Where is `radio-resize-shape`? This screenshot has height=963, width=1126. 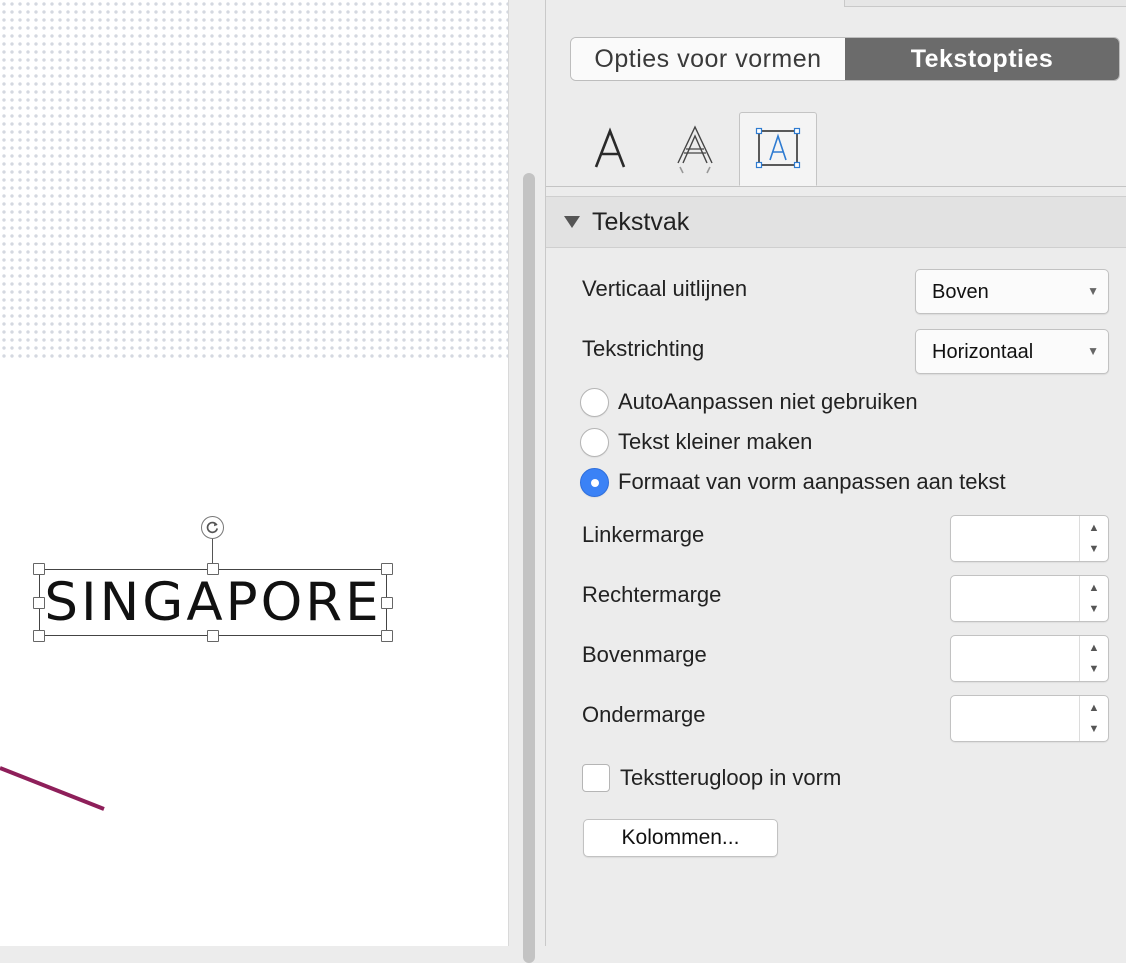 radio-resize-shape is located at coordinates (594, 482).